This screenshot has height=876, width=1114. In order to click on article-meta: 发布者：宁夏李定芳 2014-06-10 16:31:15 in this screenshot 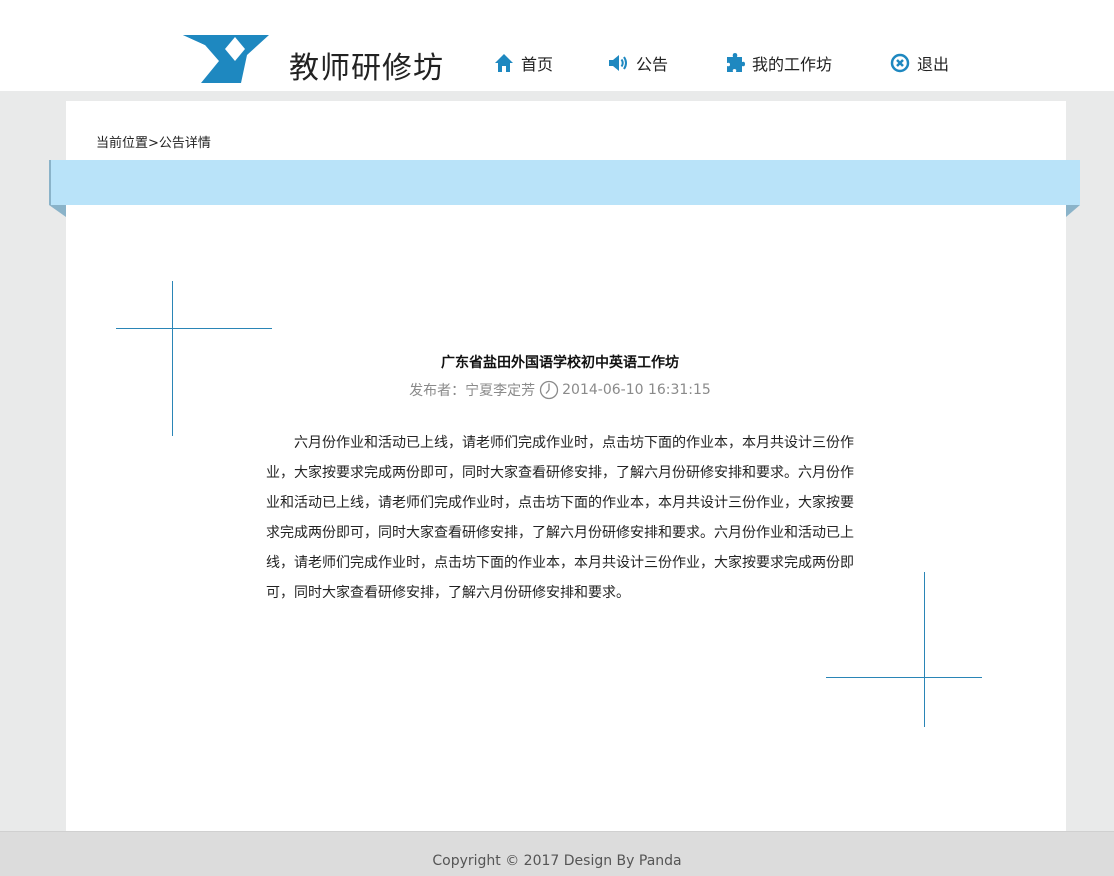, I will do `click(560, 390)`.